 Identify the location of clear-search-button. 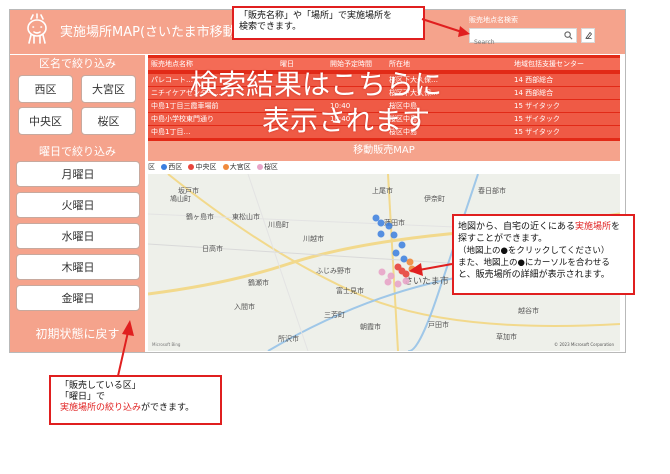
(588, 35).